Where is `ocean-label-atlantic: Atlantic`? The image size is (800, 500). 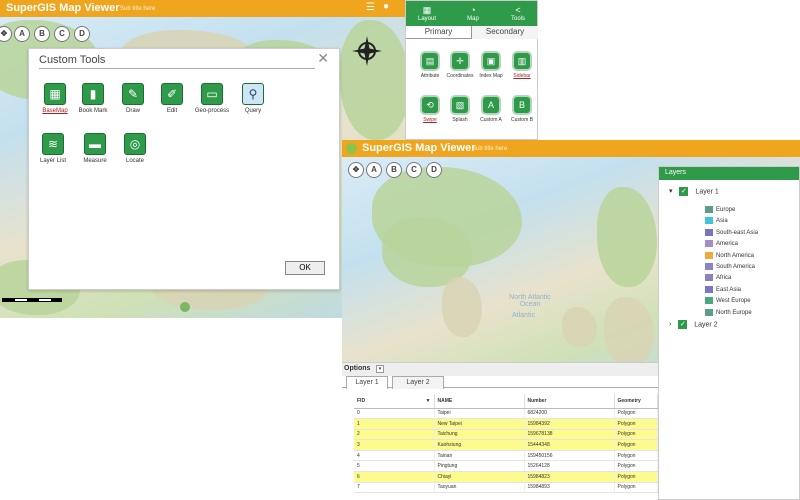
ocean-label-atlantic: Atlantic is located at coordinates (523, 315).